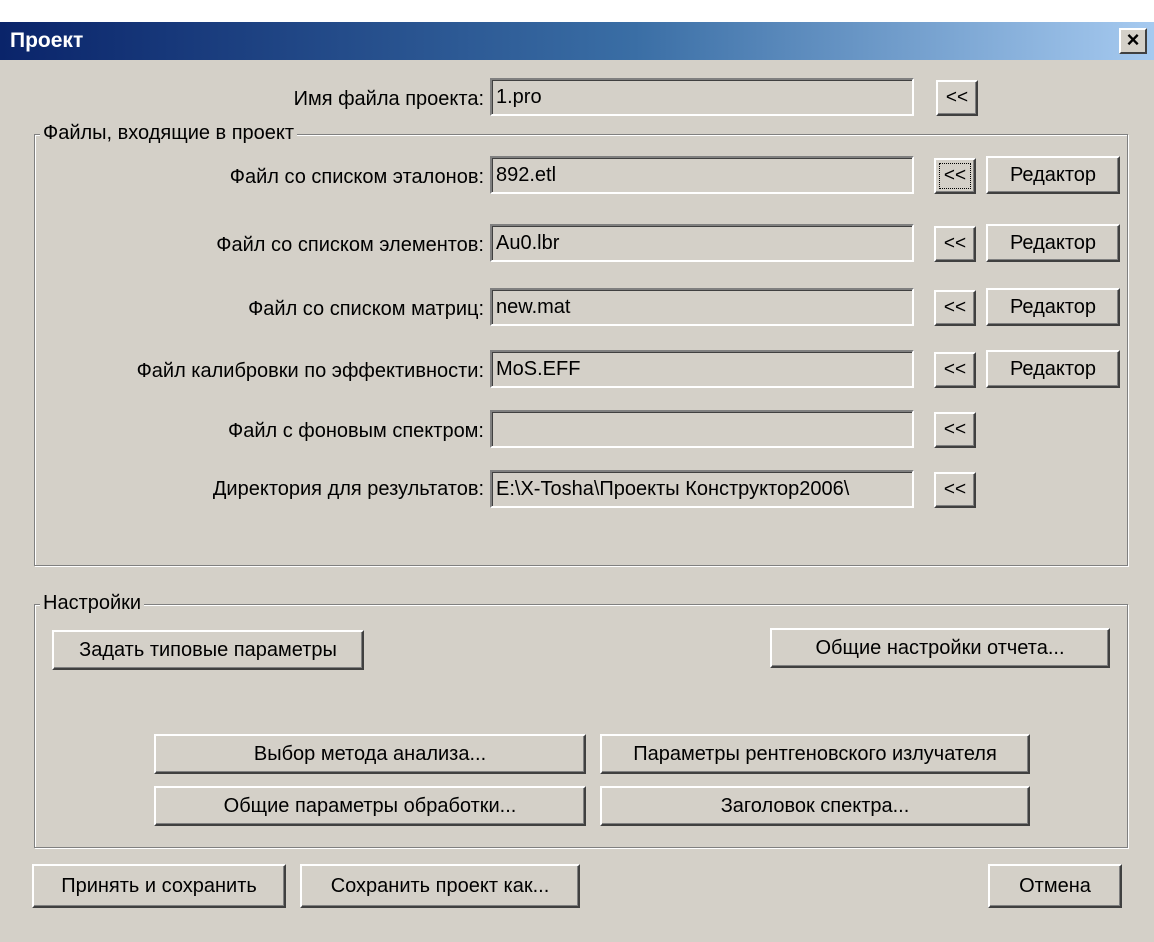 The height and width of the screenshot is (942, 1154). Describe the element at coordinates (955, 176) in the screenshot. I see `etalons-file-browse-button: <<` at that location.